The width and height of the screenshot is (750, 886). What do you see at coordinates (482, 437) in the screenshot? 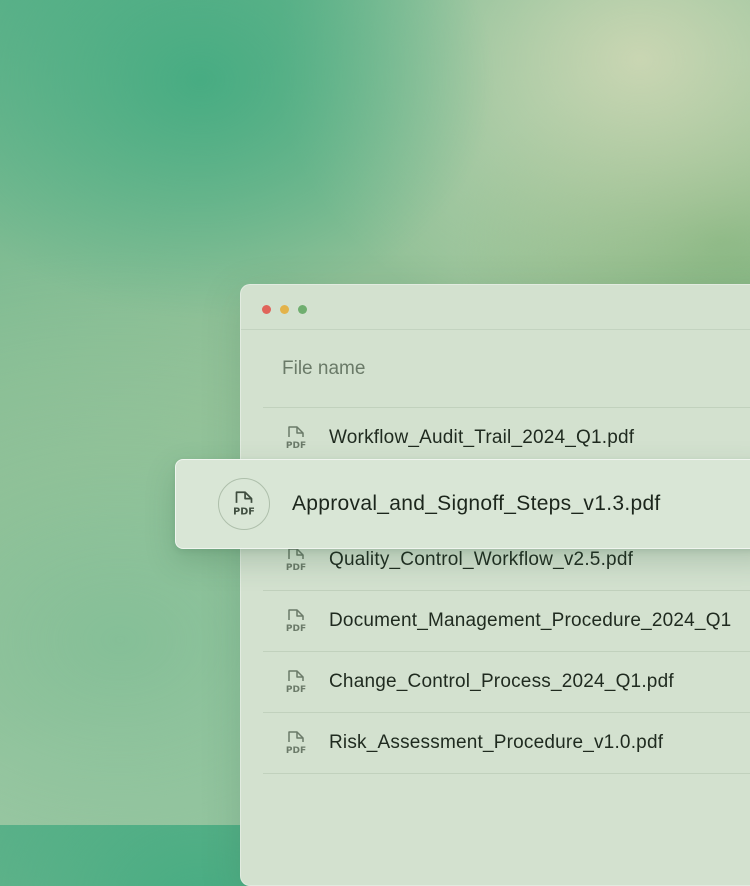
I see `file-name: Workflow_Audit_Trail_2024_Q1.pdf` at bounding box center [482, 437].